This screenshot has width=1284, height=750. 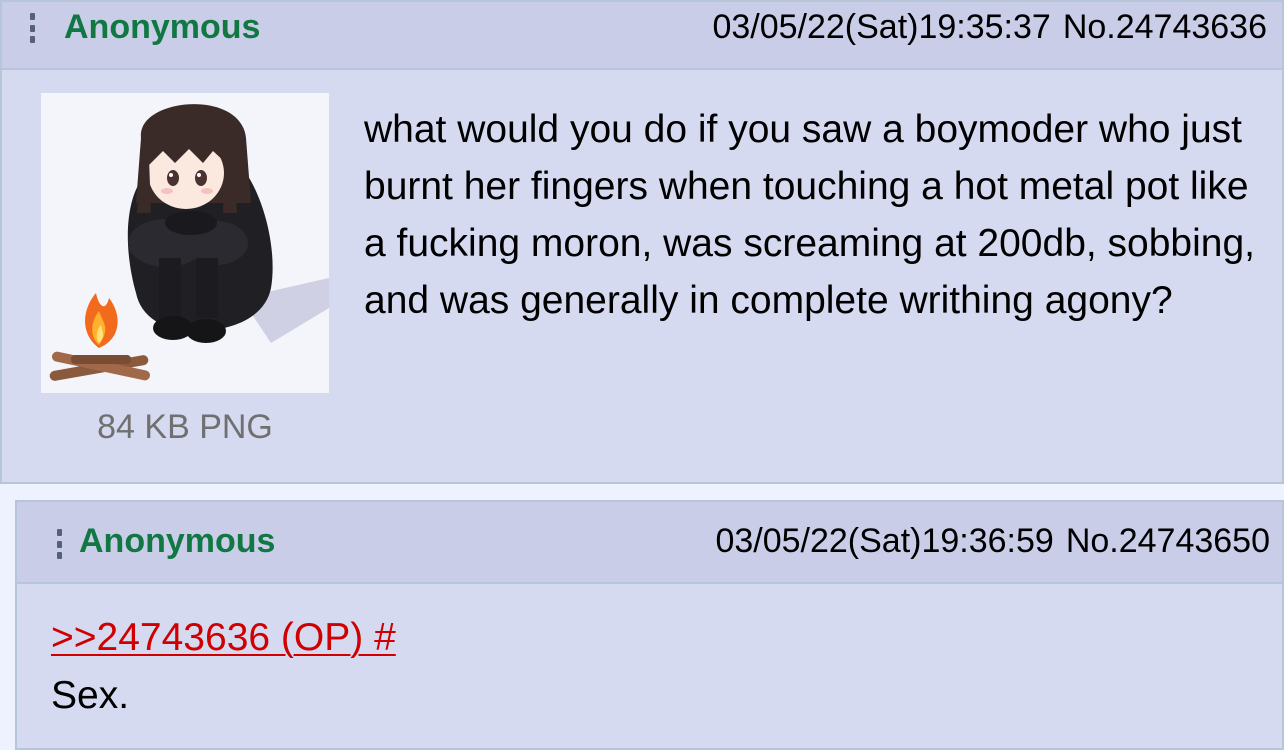 What do you see at coordinates (881, 27) in the screenshot?
I see `post-datetime: 03/05/22(Sat)19:35:37` at bounding box center [881, 27].